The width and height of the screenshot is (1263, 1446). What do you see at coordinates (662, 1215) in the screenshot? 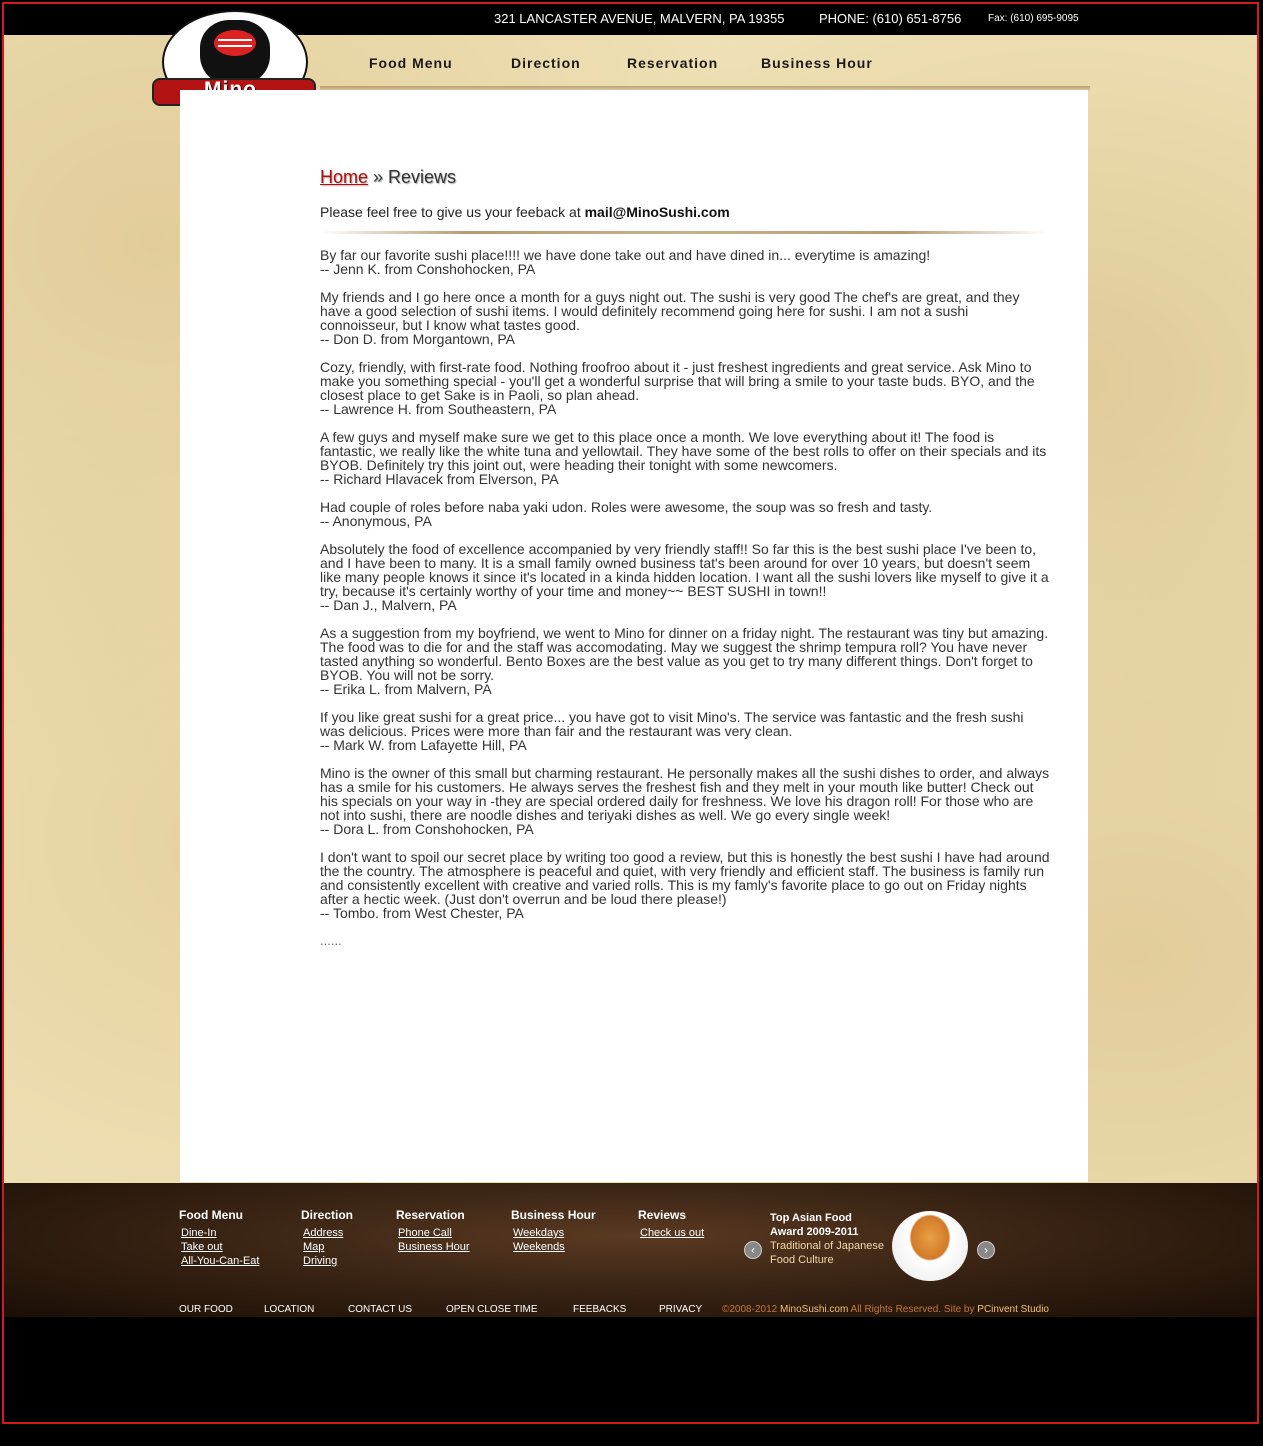
I see `footer-col-title: Reviews` at bounding box center [662, 1215].